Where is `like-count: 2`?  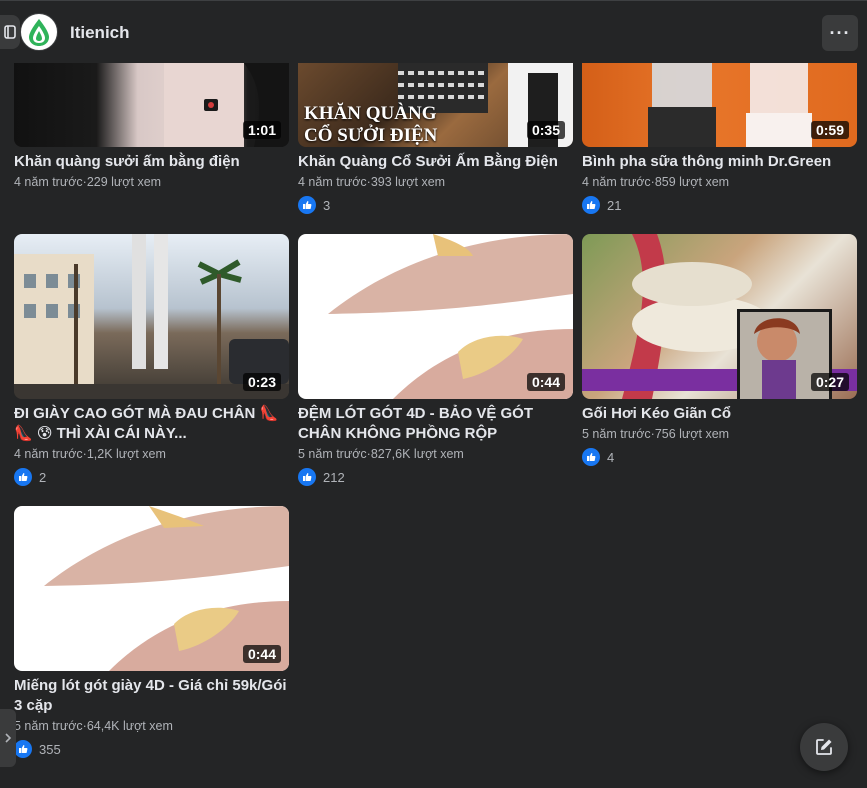
like-count: 2 is located at coordinates (43, 477).